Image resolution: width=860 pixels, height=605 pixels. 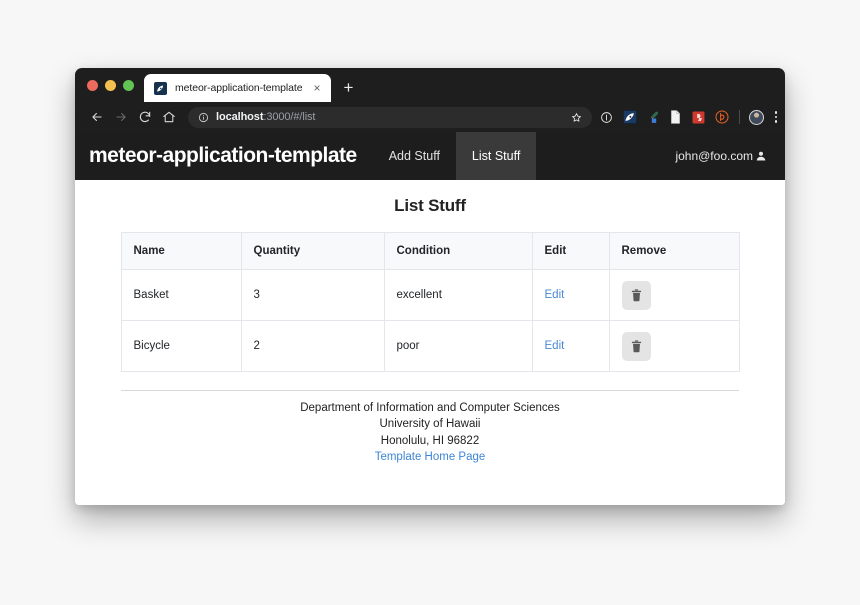 What do you see at coordinates (110, 85) in the screenshot?
I see `window-minimize-button` at bounding box center [110, 85].